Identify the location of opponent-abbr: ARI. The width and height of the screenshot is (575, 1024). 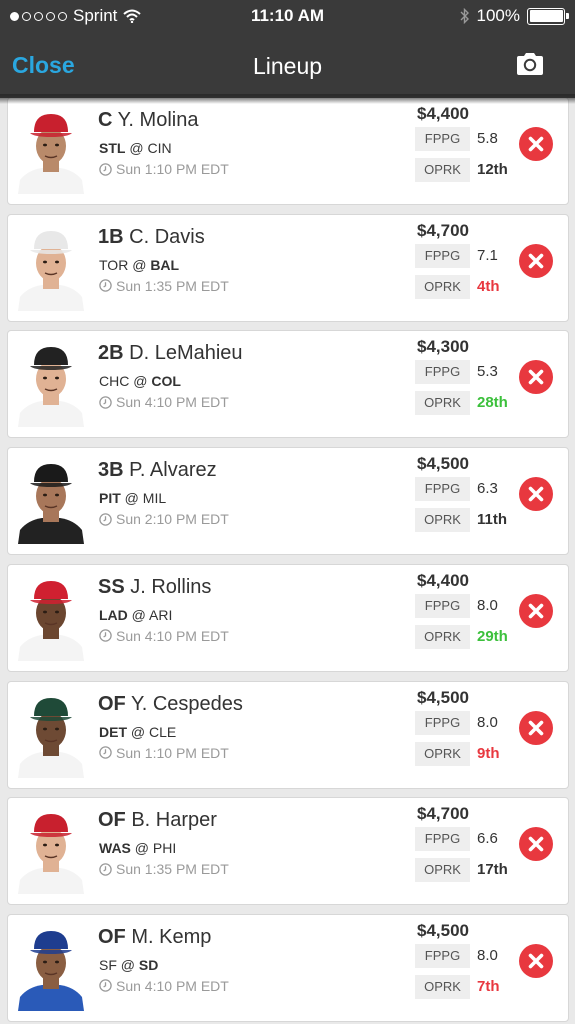
(161, 614).